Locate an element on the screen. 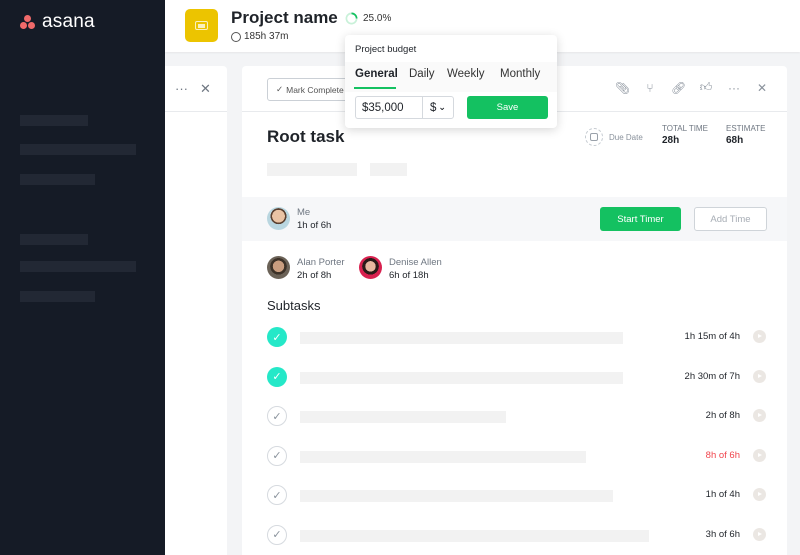 The image size is (800, 555). person-time: 2h of 8h is located at coordinates (314, 275).